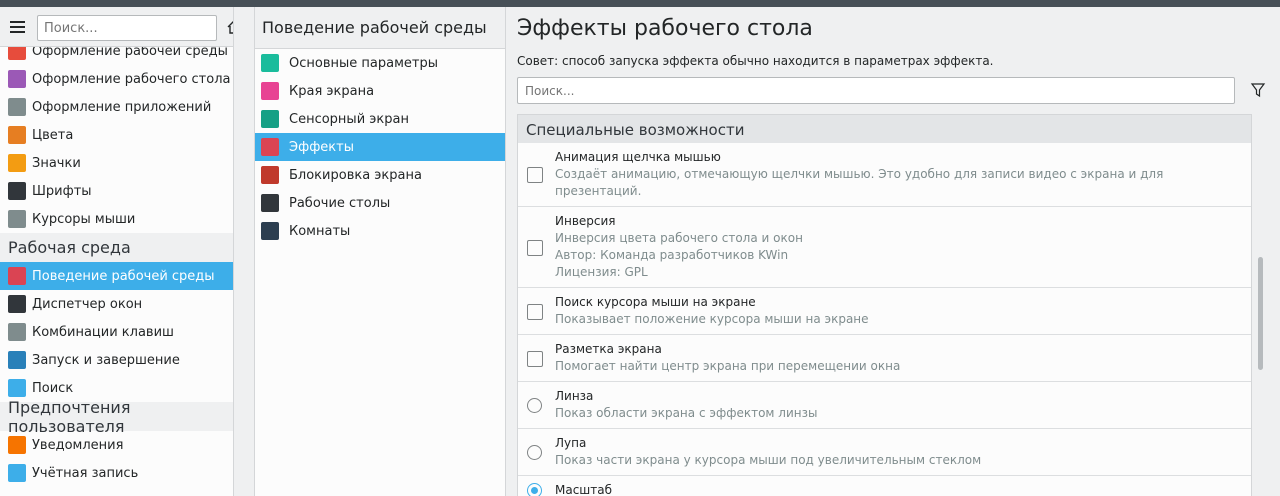  I want to click on search-icon, so click(17, 388).